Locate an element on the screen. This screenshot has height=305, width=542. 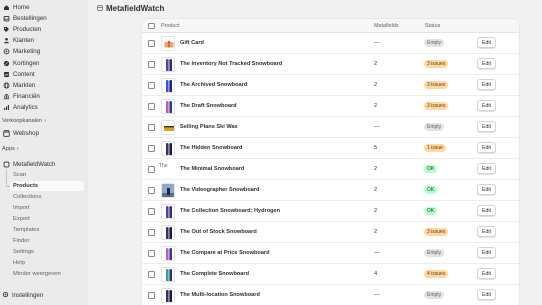
product-name: The Out of Stock Snowboard is located at coordinates (218, 232).